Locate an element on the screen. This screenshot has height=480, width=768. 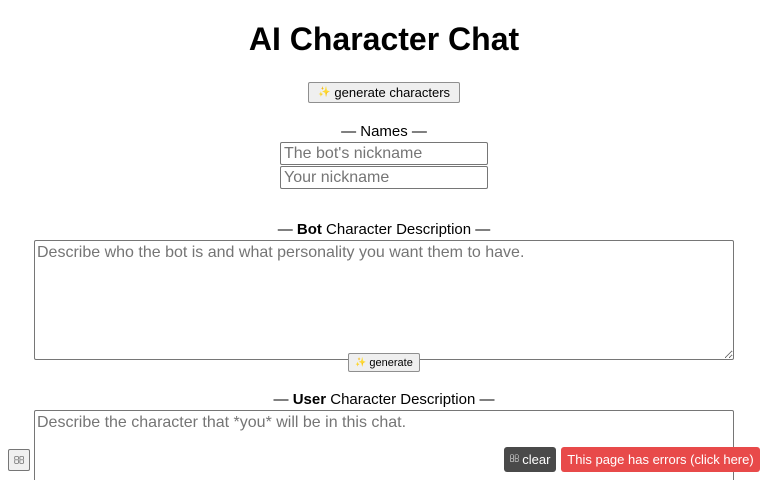
bot-description-label-rest: Character Description — is located at coordinates (406, 229).